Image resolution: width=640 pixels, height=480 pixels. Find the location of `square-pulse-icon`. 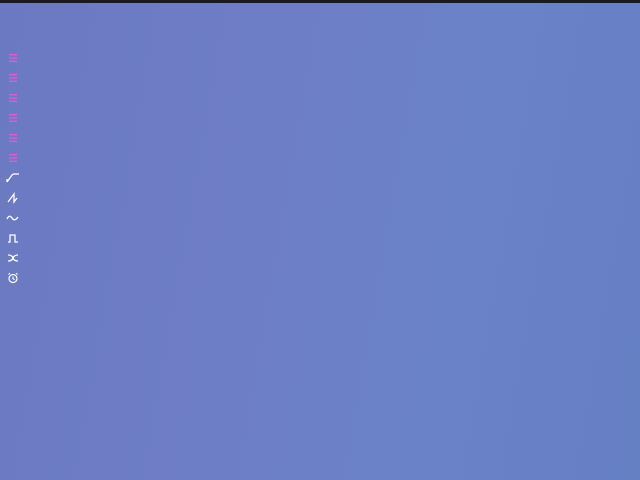

square-pulse-icon is located at coordinates (13, 238).